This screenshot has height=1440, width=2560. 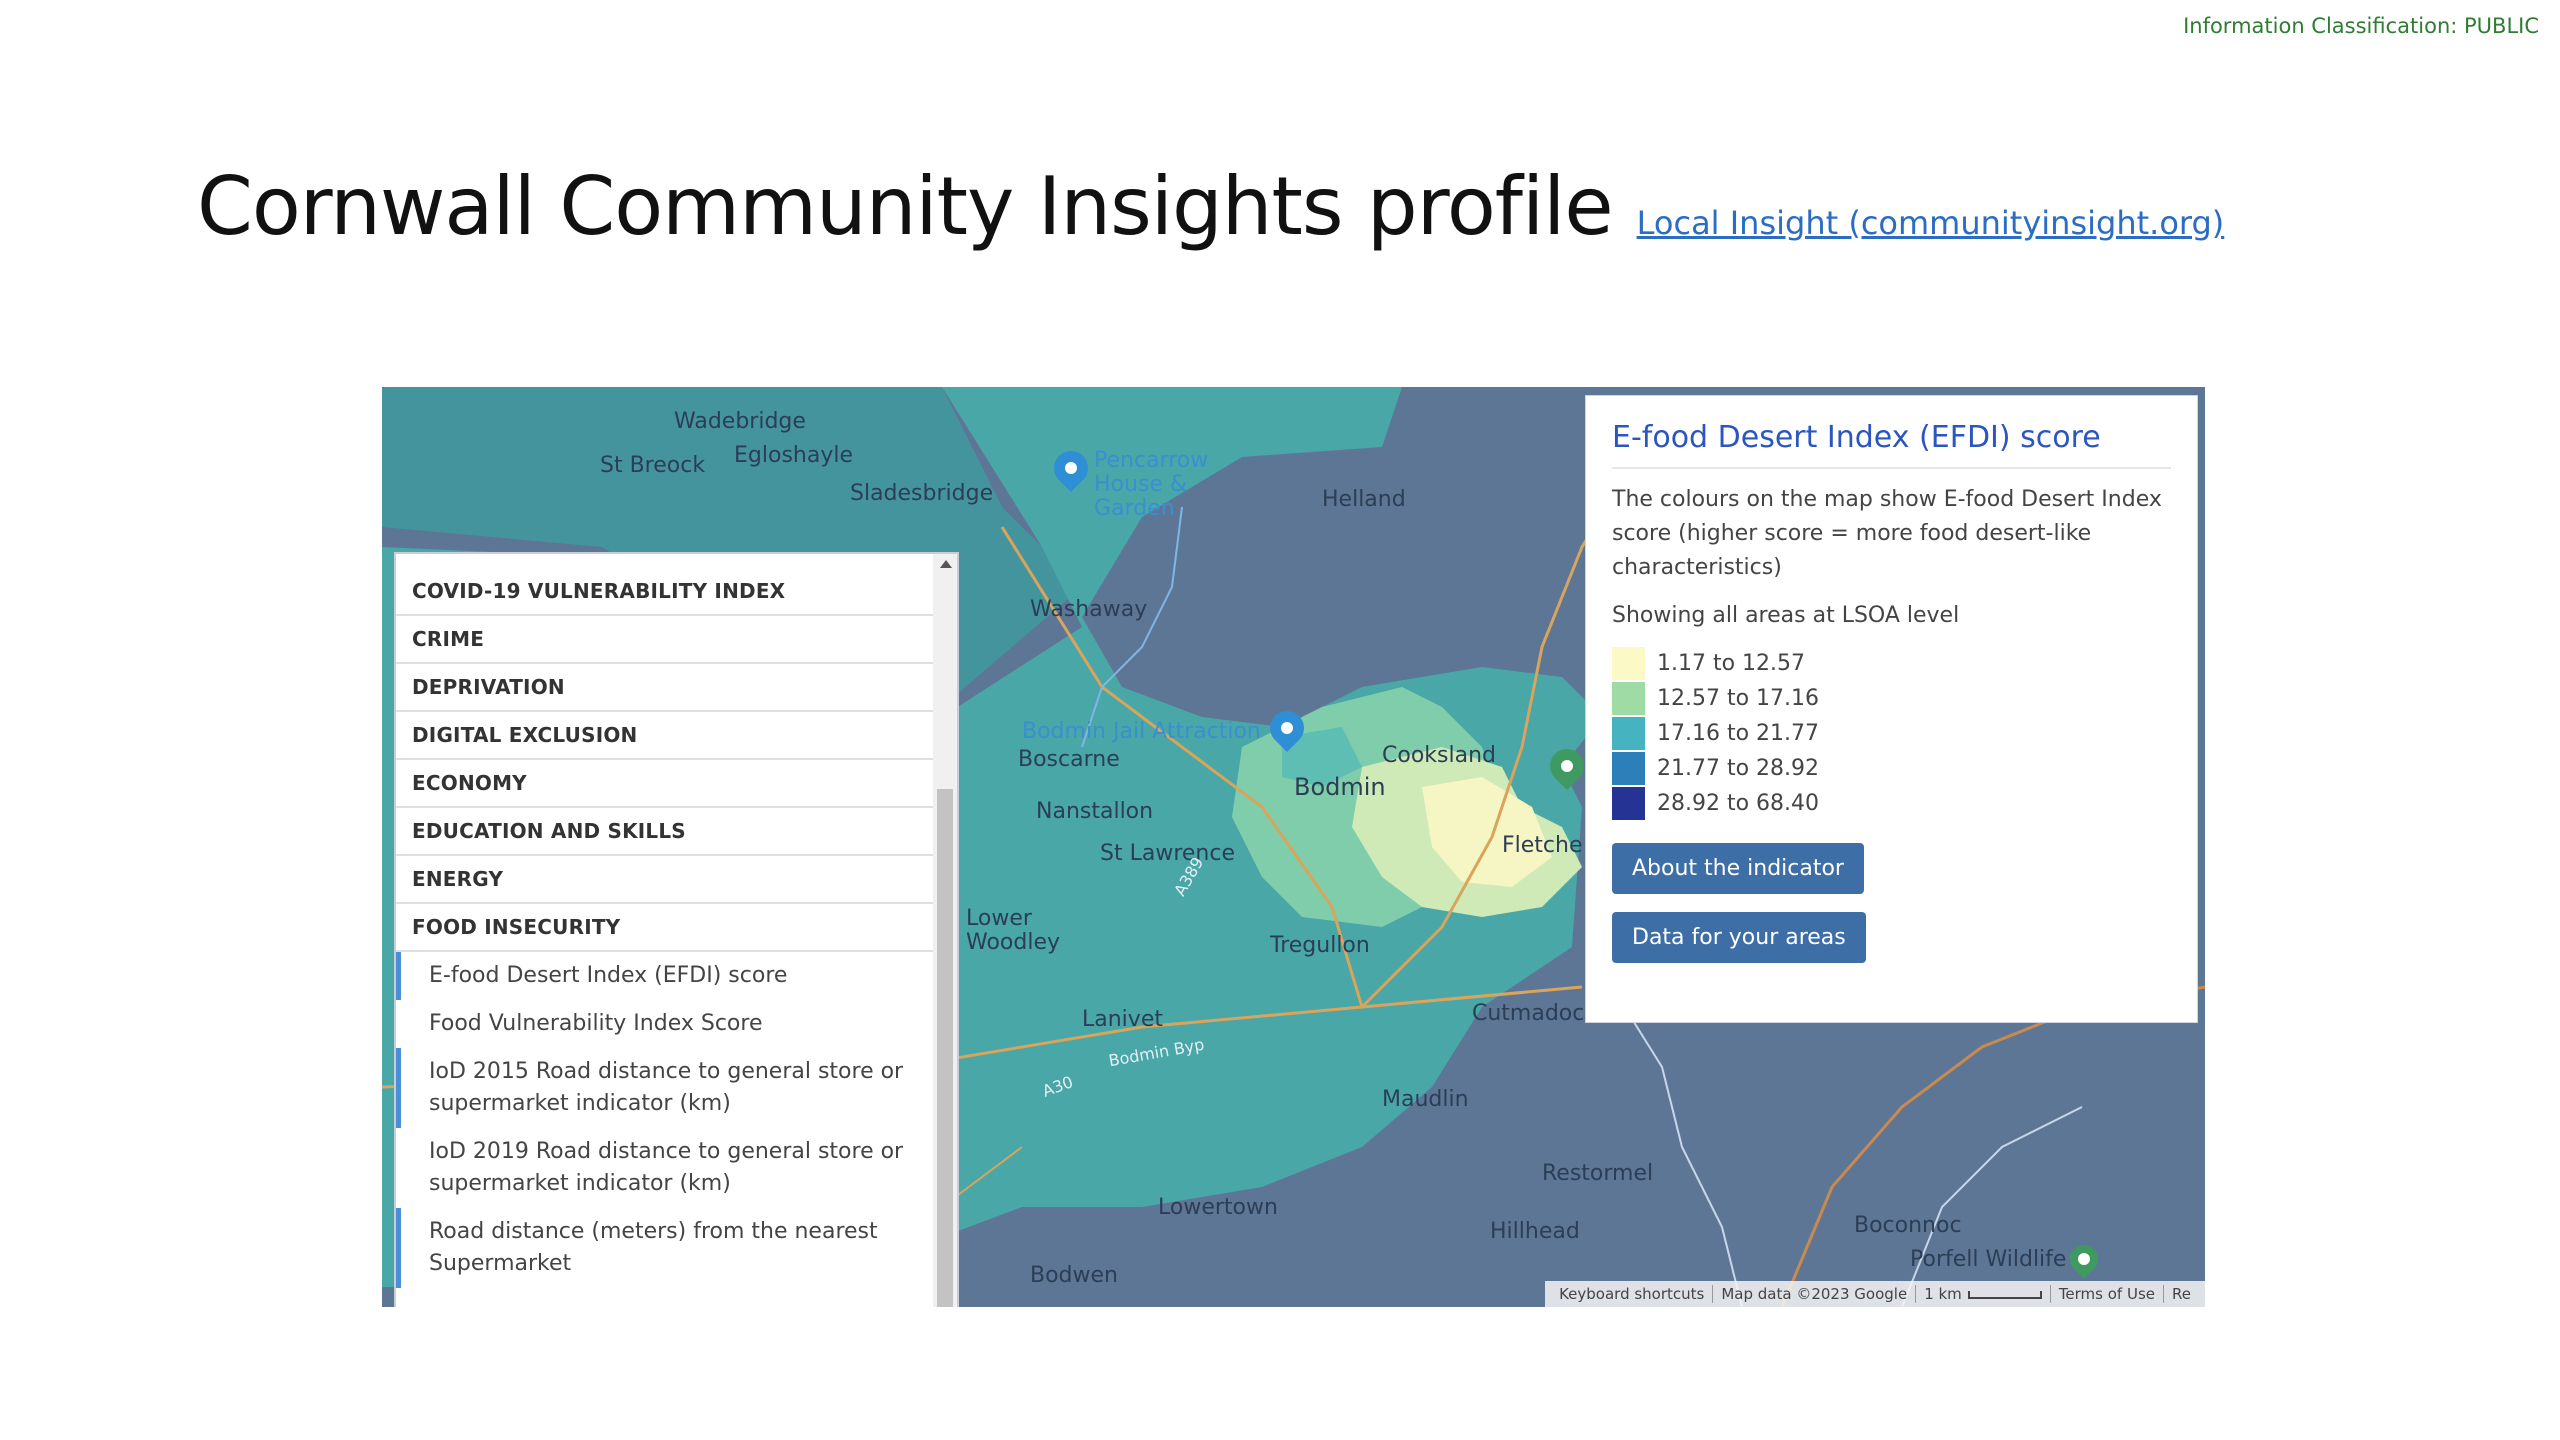 What do you see at coordinates (666, 832) in the screenshot?
I see `category-education-skills: EDUCATION AND SKILLS` at bounding box center [666, 832].